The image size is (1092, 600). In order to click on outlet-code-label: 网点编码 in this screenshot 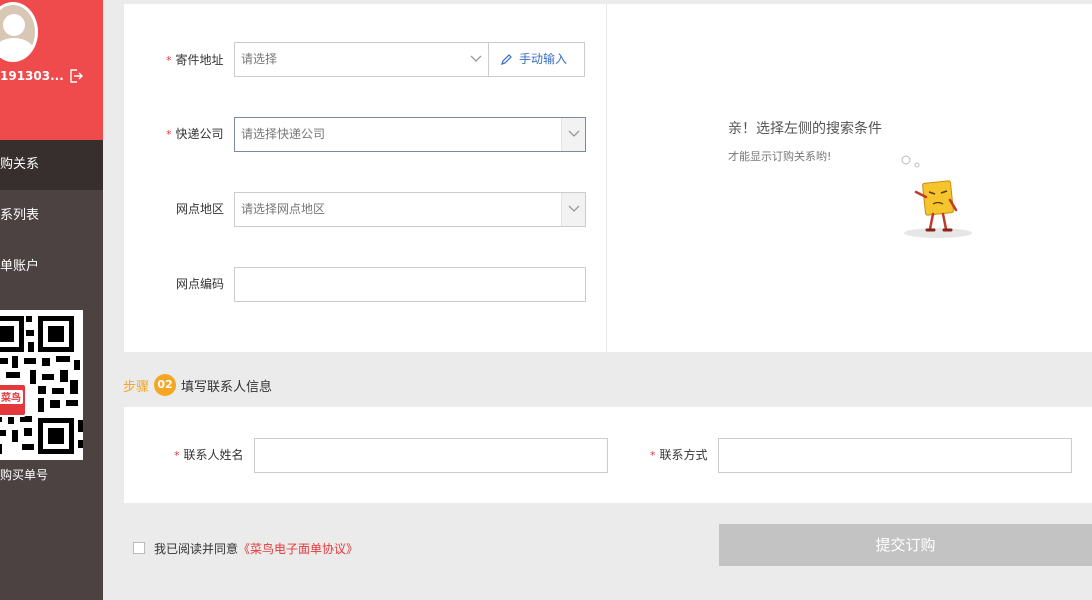, I will do `click(200, 284)`.